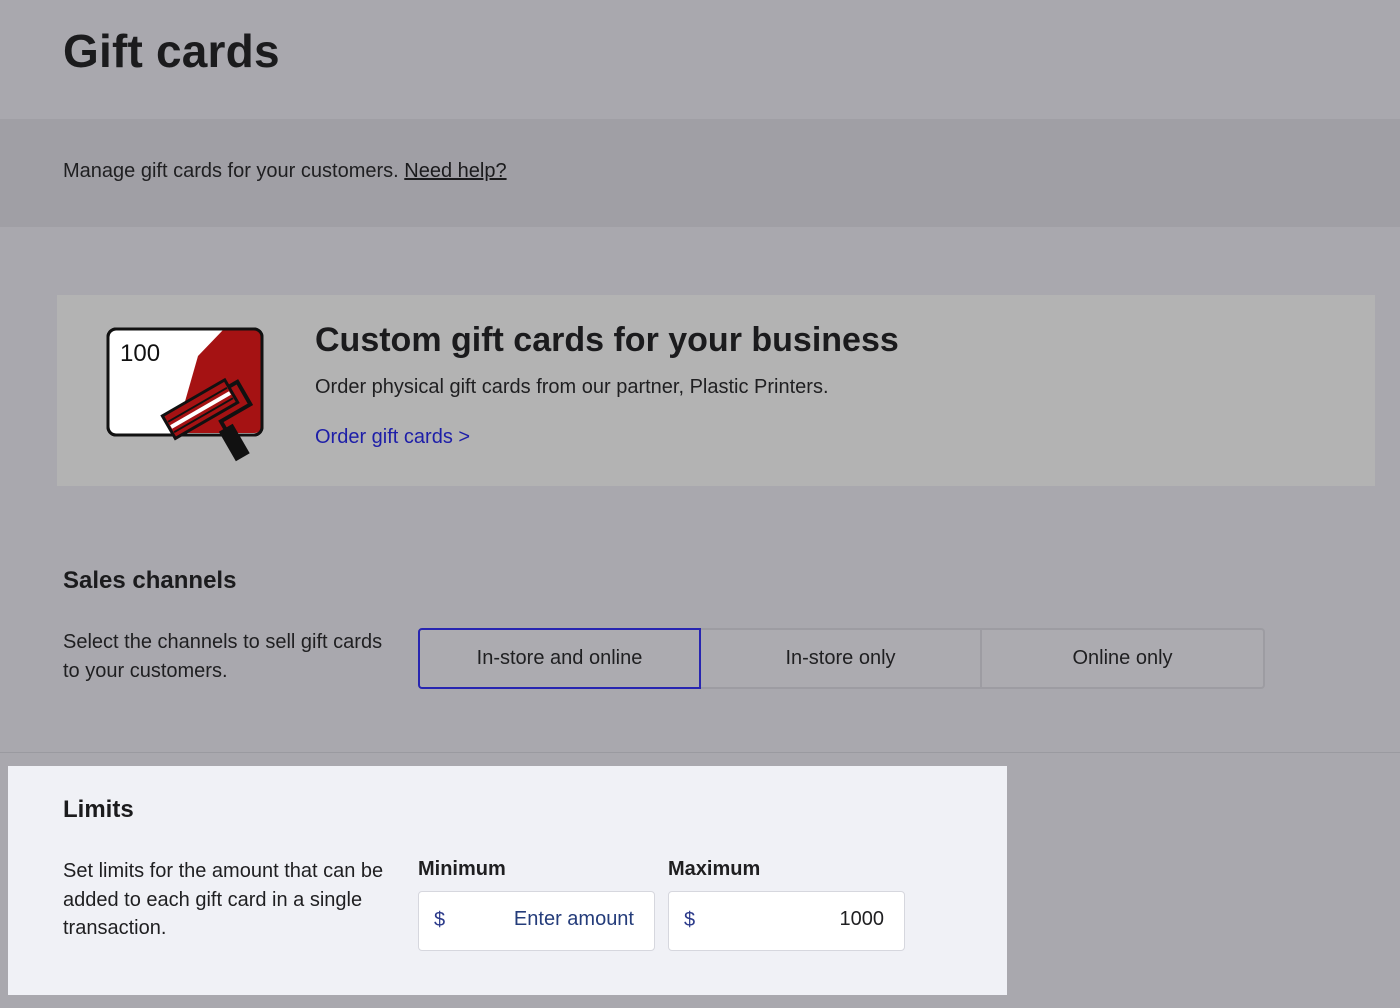 This screenshot has height=1008, width=1400. I want to click on section-divider, so click(700, 752).